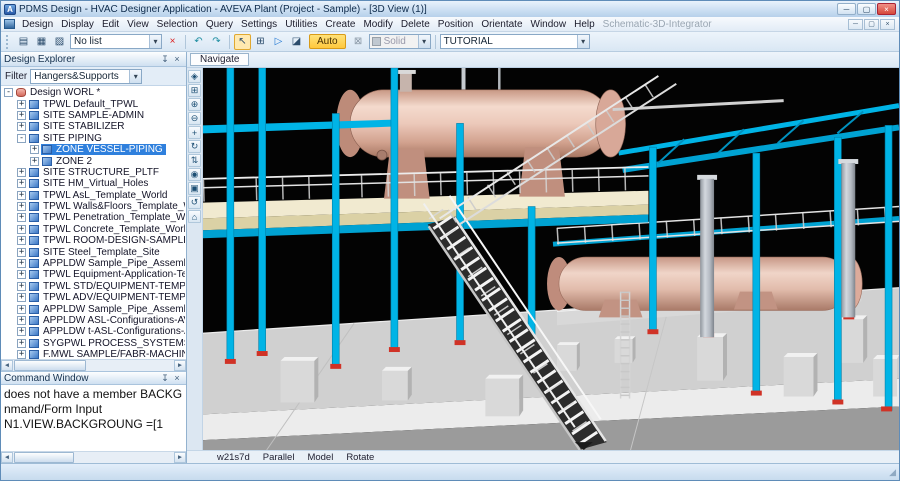 The width and height of the screenshot is (900, 481). Describe the element at coordinates (107, 297) in the screenshot. I see `tree-item-body: TPWL ADV/EQUIPMENT-TEMPLATES` at that location.